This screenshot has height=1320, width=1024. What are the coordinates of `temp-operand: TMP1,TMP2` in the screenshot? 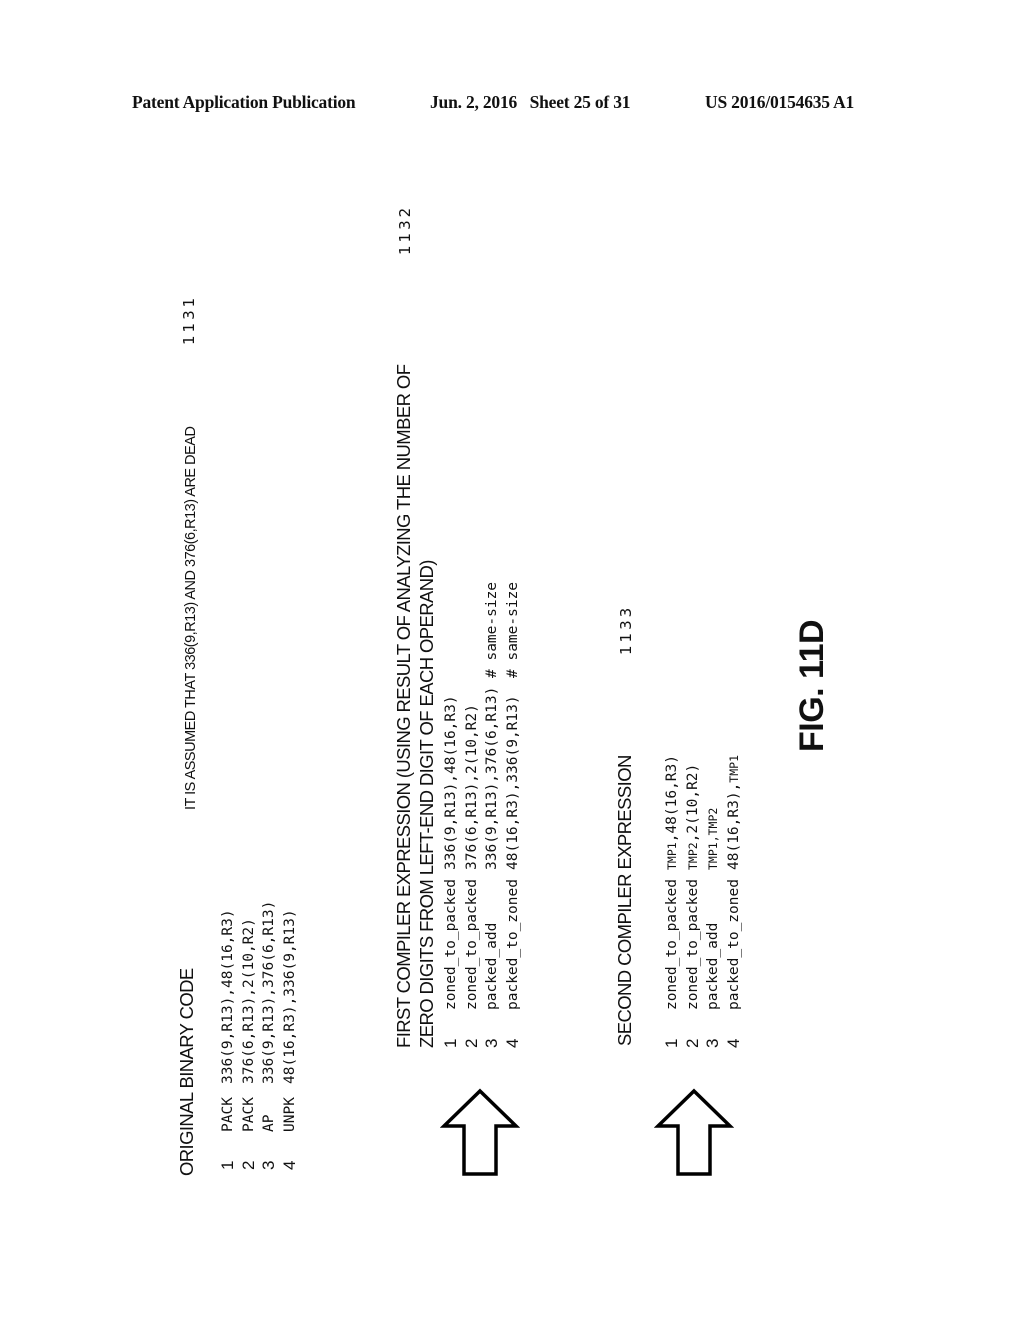 It's located at (713, 838).